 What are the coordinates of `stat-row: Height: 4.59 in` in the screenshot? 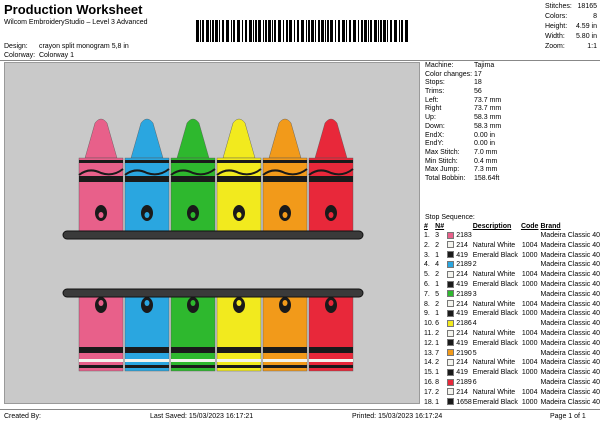 It's located at (572, 27).